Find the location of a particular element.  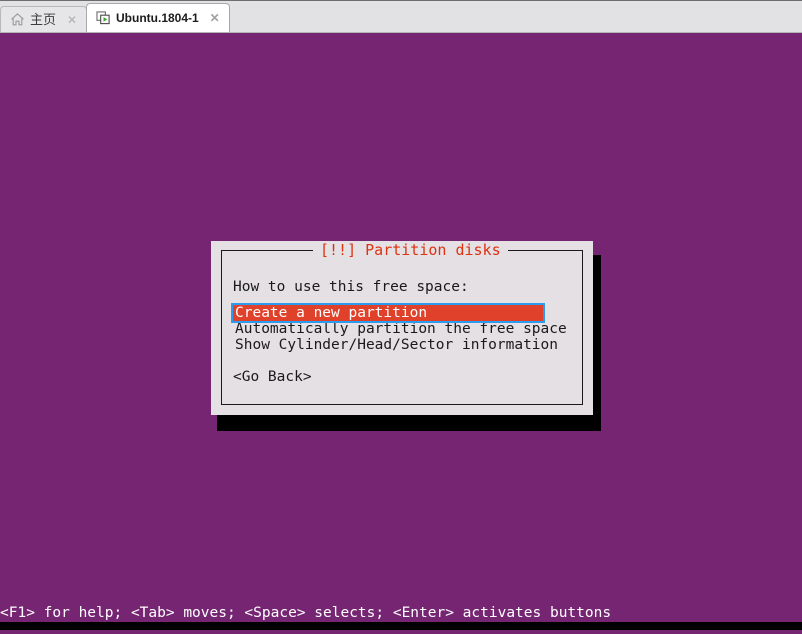

dialog-title: [!!] Partition disks is located at coordinates (410, 250).